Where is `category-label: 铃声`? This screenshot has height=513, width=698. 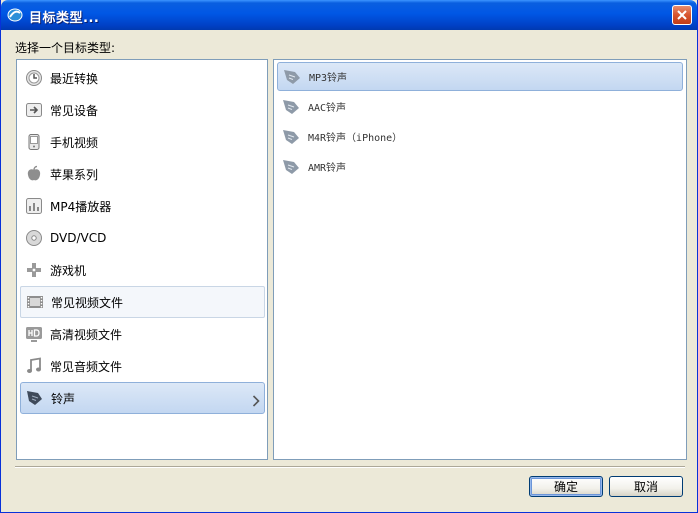
category-label: 铃声 is located at coordinates (63, 398).